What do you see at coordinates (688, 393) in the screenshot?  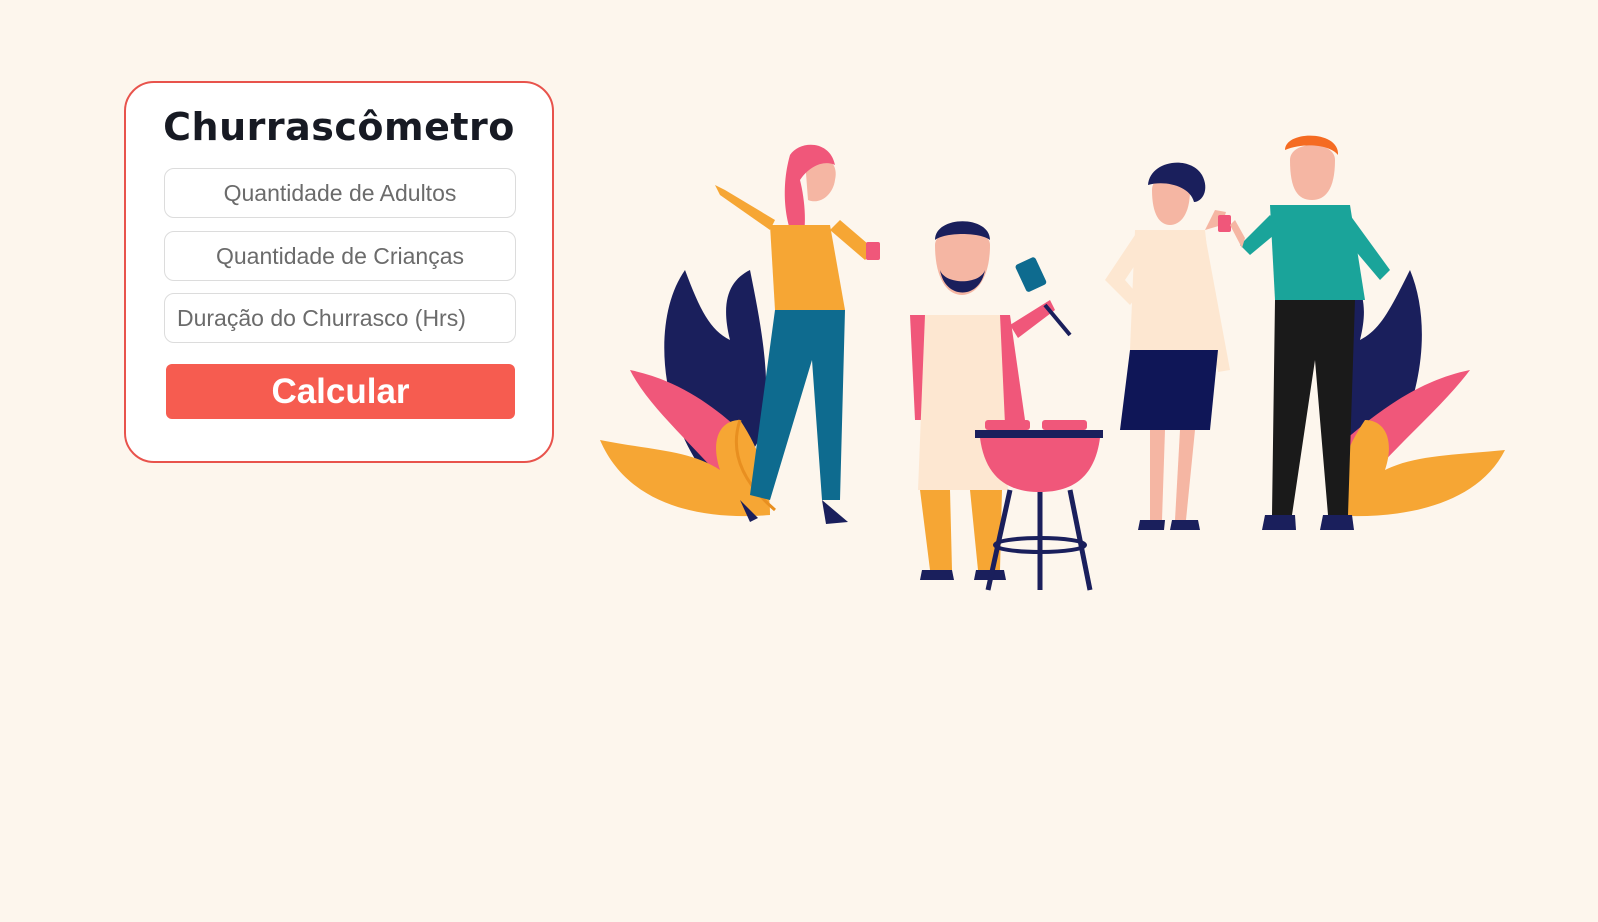 I see `left-leaves-icon` at bounding box center [688, 393].